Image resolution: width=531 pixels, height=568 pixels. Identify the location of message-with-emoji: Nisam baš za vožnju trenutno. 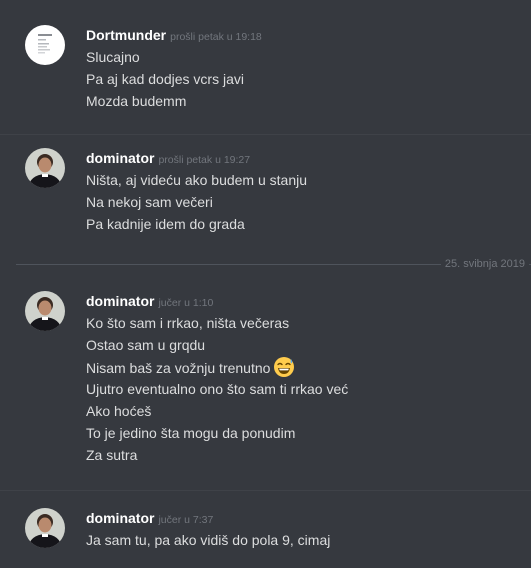
(217, 367).